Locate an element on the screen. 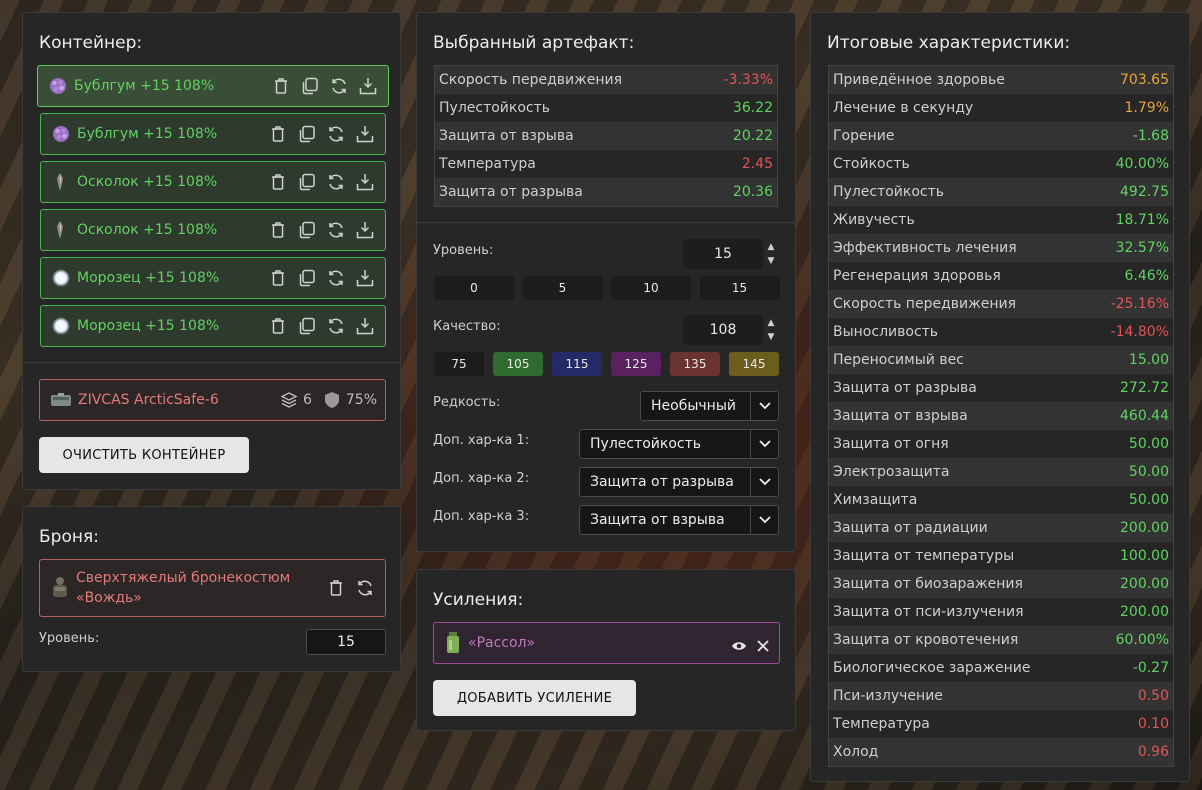 This screenshot has width=1202, height=790. quality-preset-button: 105 is located at coordinates (518, 364).